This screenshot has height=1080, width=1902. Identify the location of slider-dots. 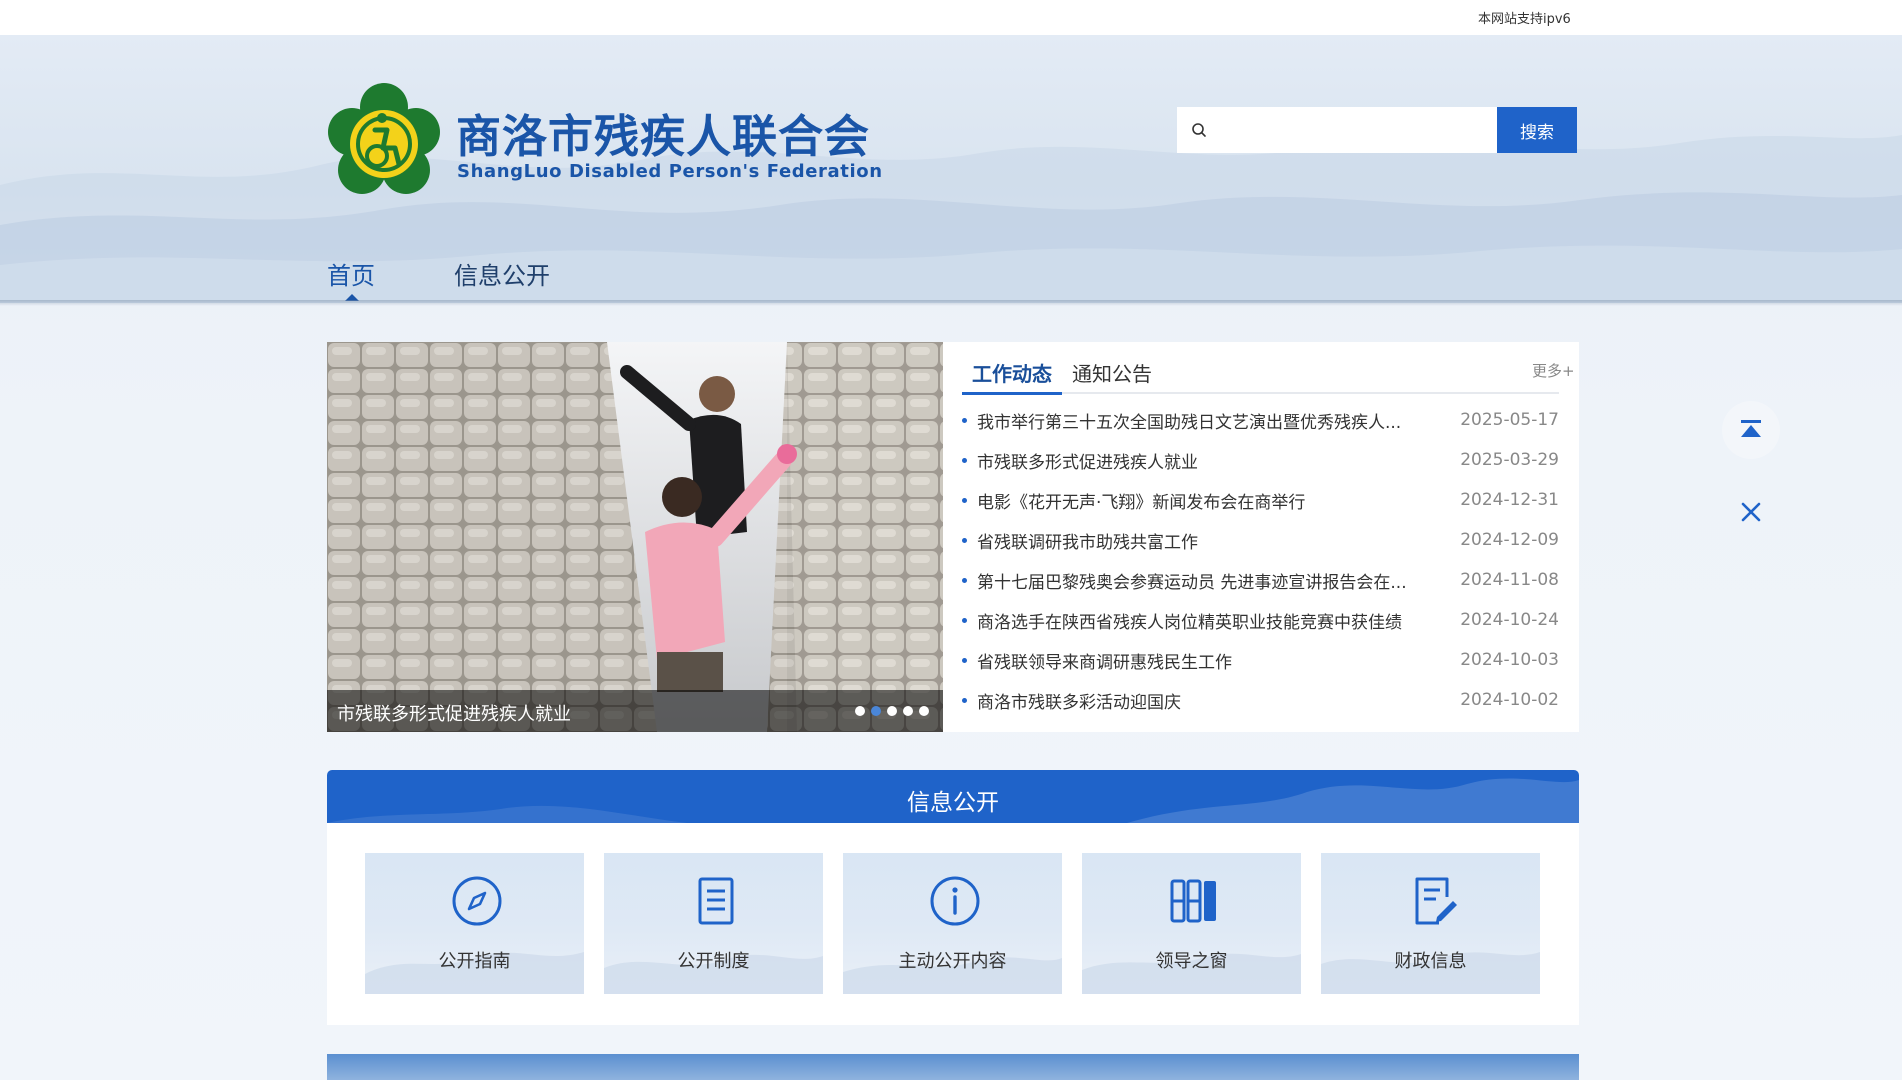
(892, 711).